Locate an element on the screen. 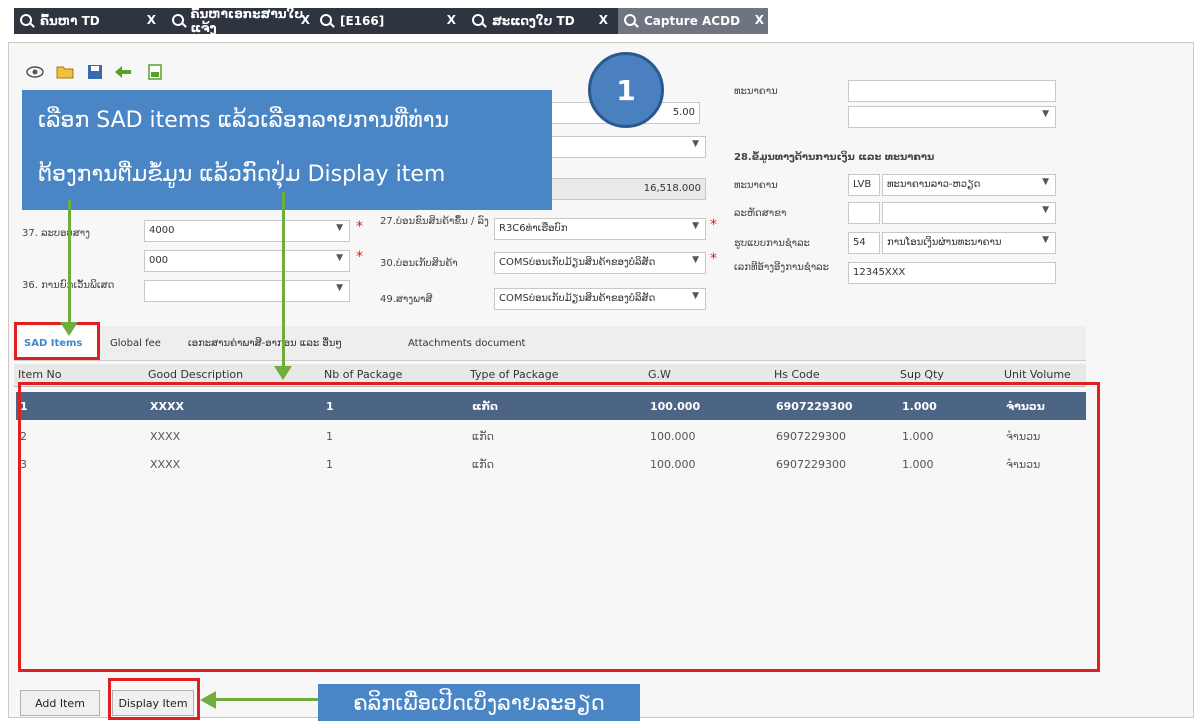 Image resolution: width=1201 pixels, height=721 pixels. ref-label: ເລກທີອ້າງອີງການຊໍາລະ is located at coordinates (781, 267).